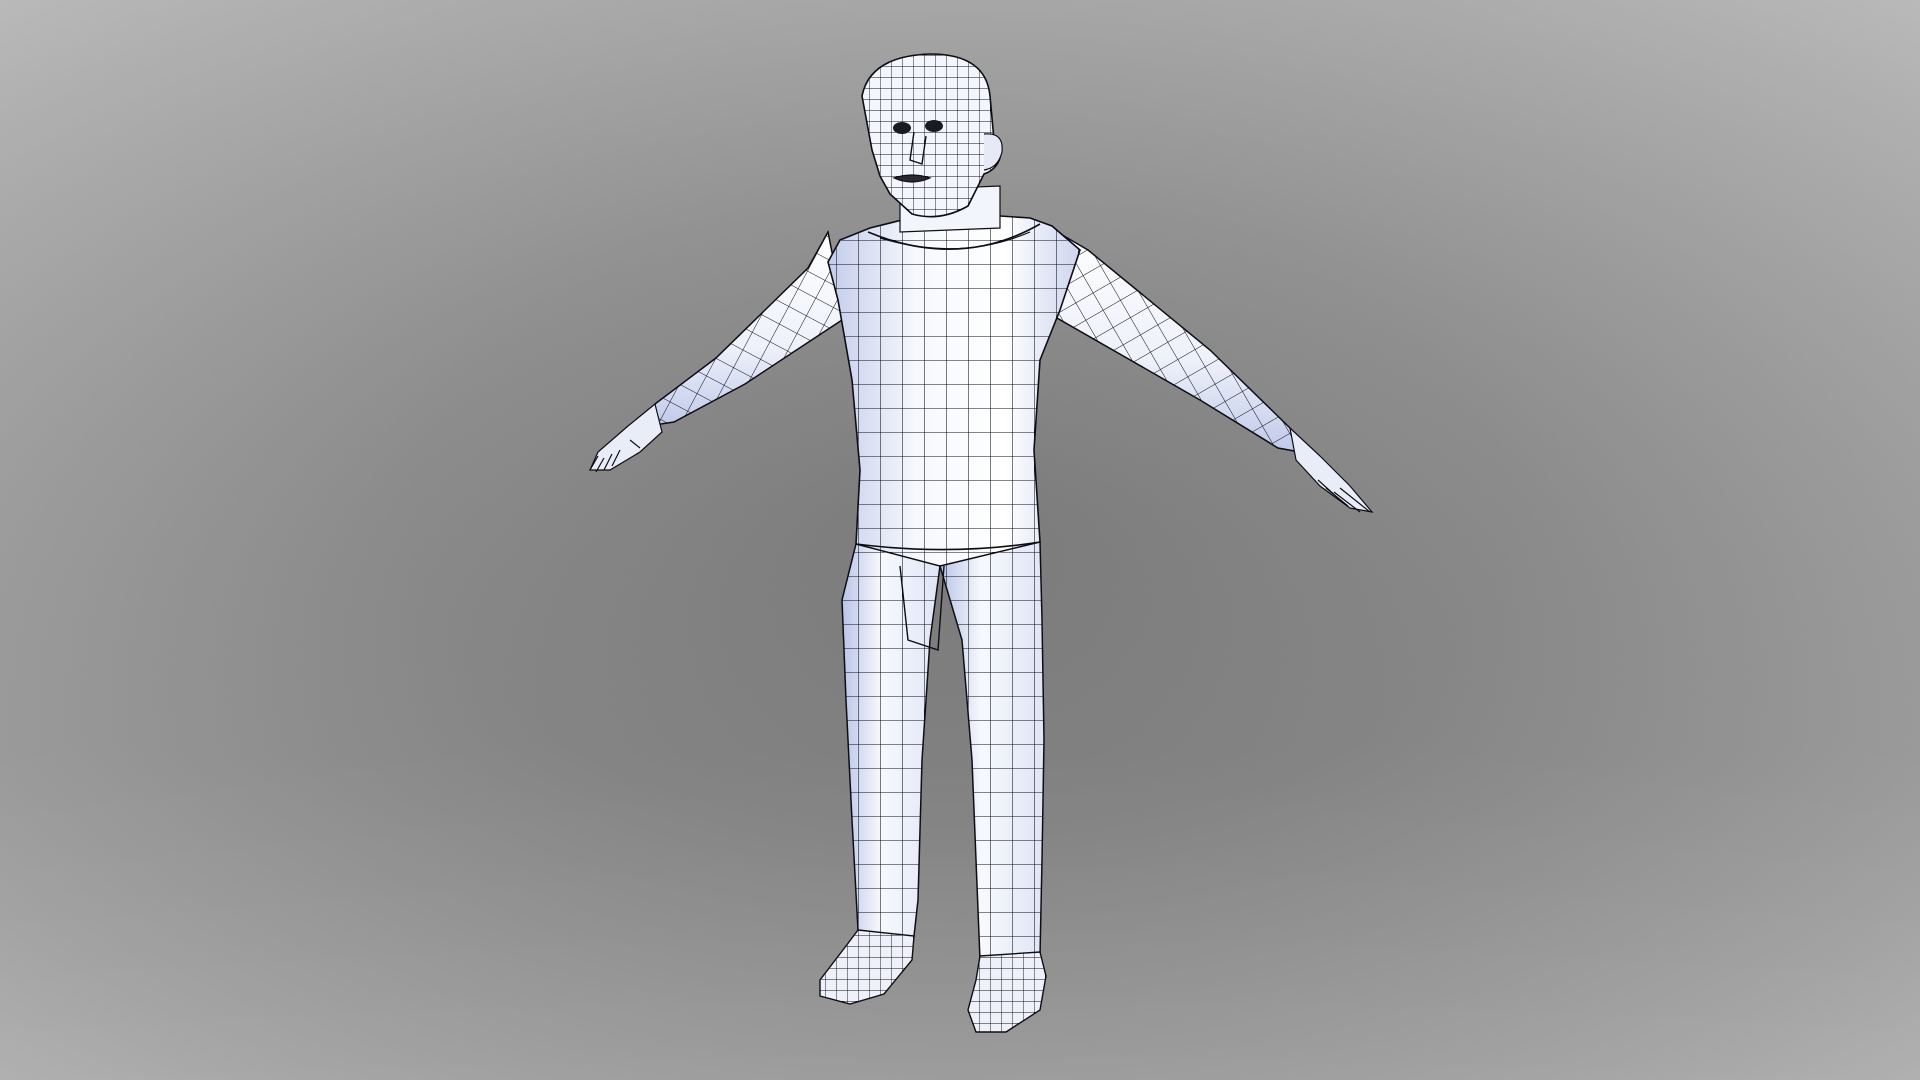  Describe the element at coordinates (934, 126) in the screenshot. I see `right-eye` at that location.